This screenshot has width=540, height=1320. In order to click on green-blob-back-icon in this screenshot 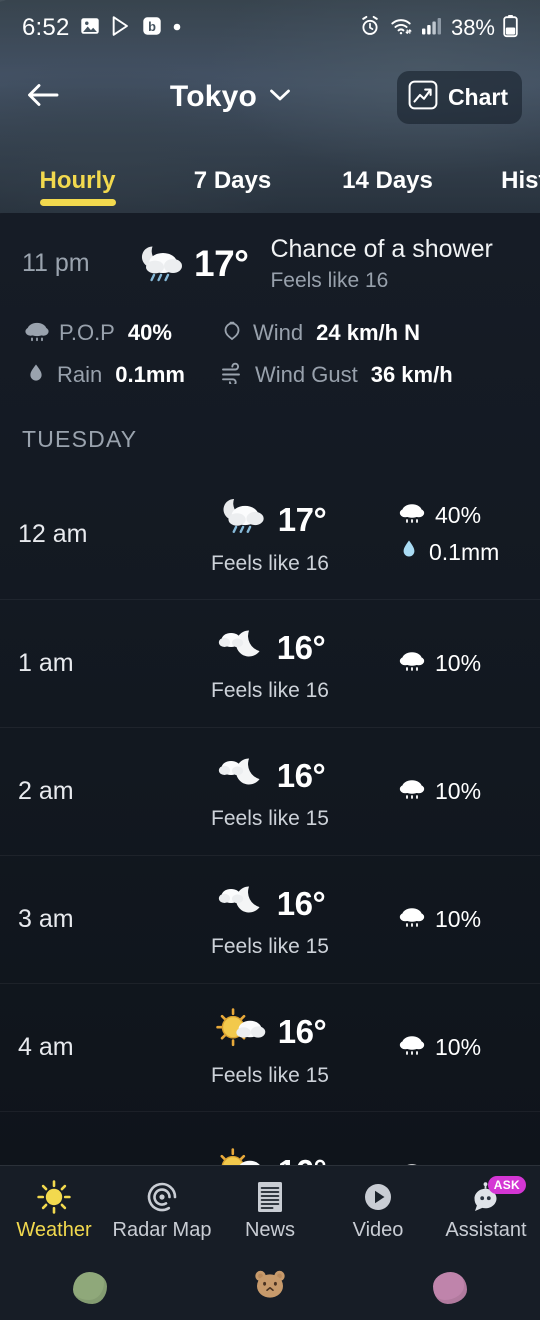, I will do `click(90, 1287)`.